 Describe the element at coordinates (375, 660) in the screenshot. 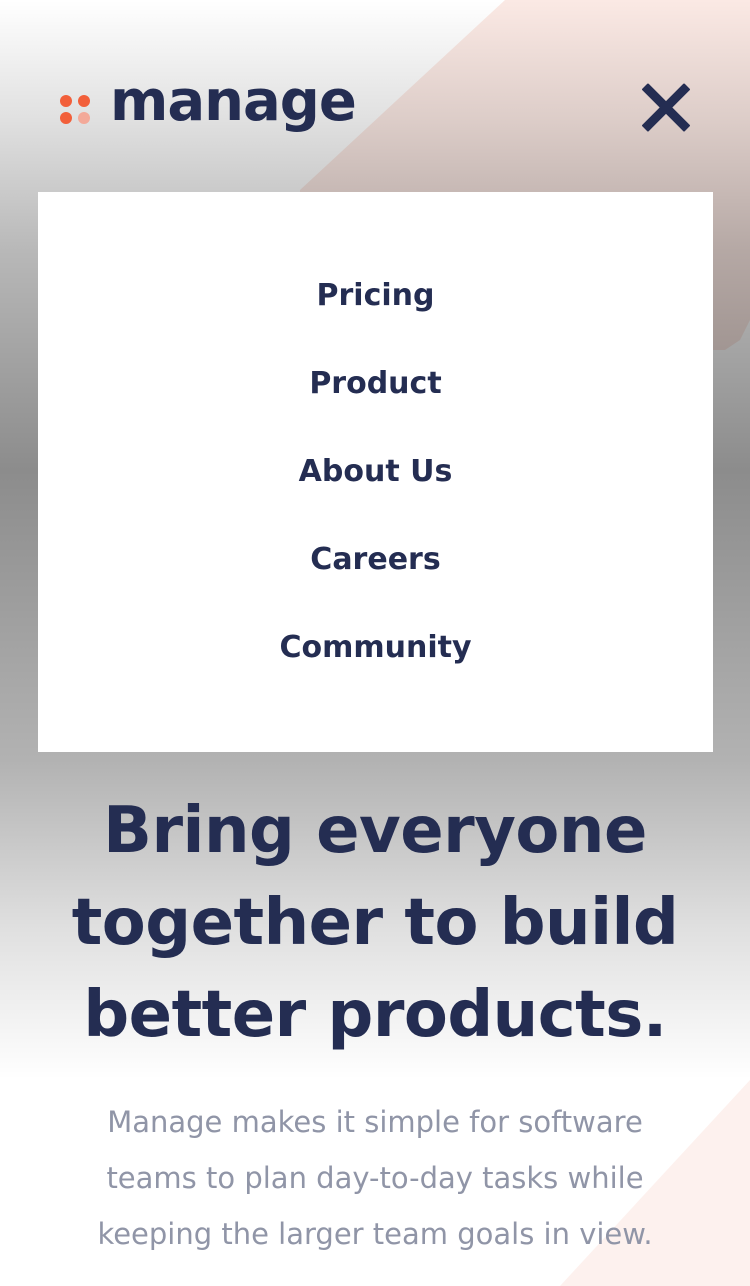

I see `nav-item-community: Community` at that location.